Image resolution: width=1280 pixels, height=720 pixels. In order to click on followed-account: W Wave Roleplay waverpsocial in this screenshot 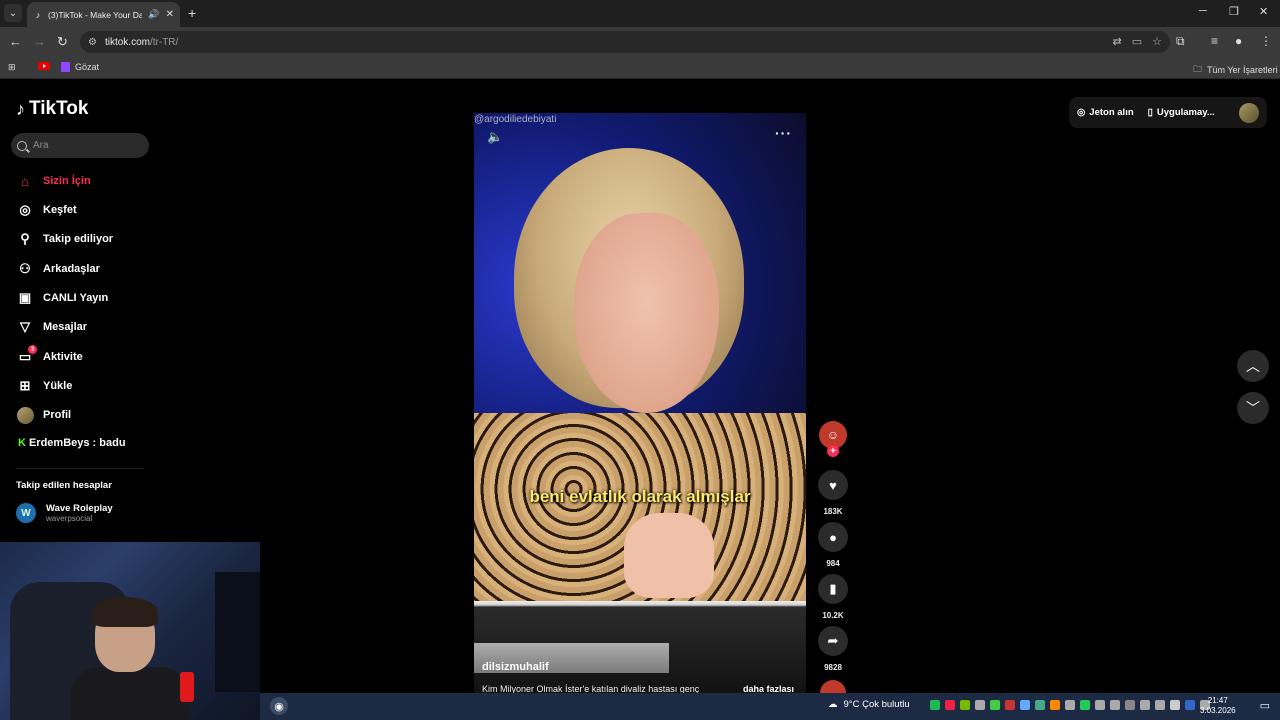, I will do `click(64, 513)`.